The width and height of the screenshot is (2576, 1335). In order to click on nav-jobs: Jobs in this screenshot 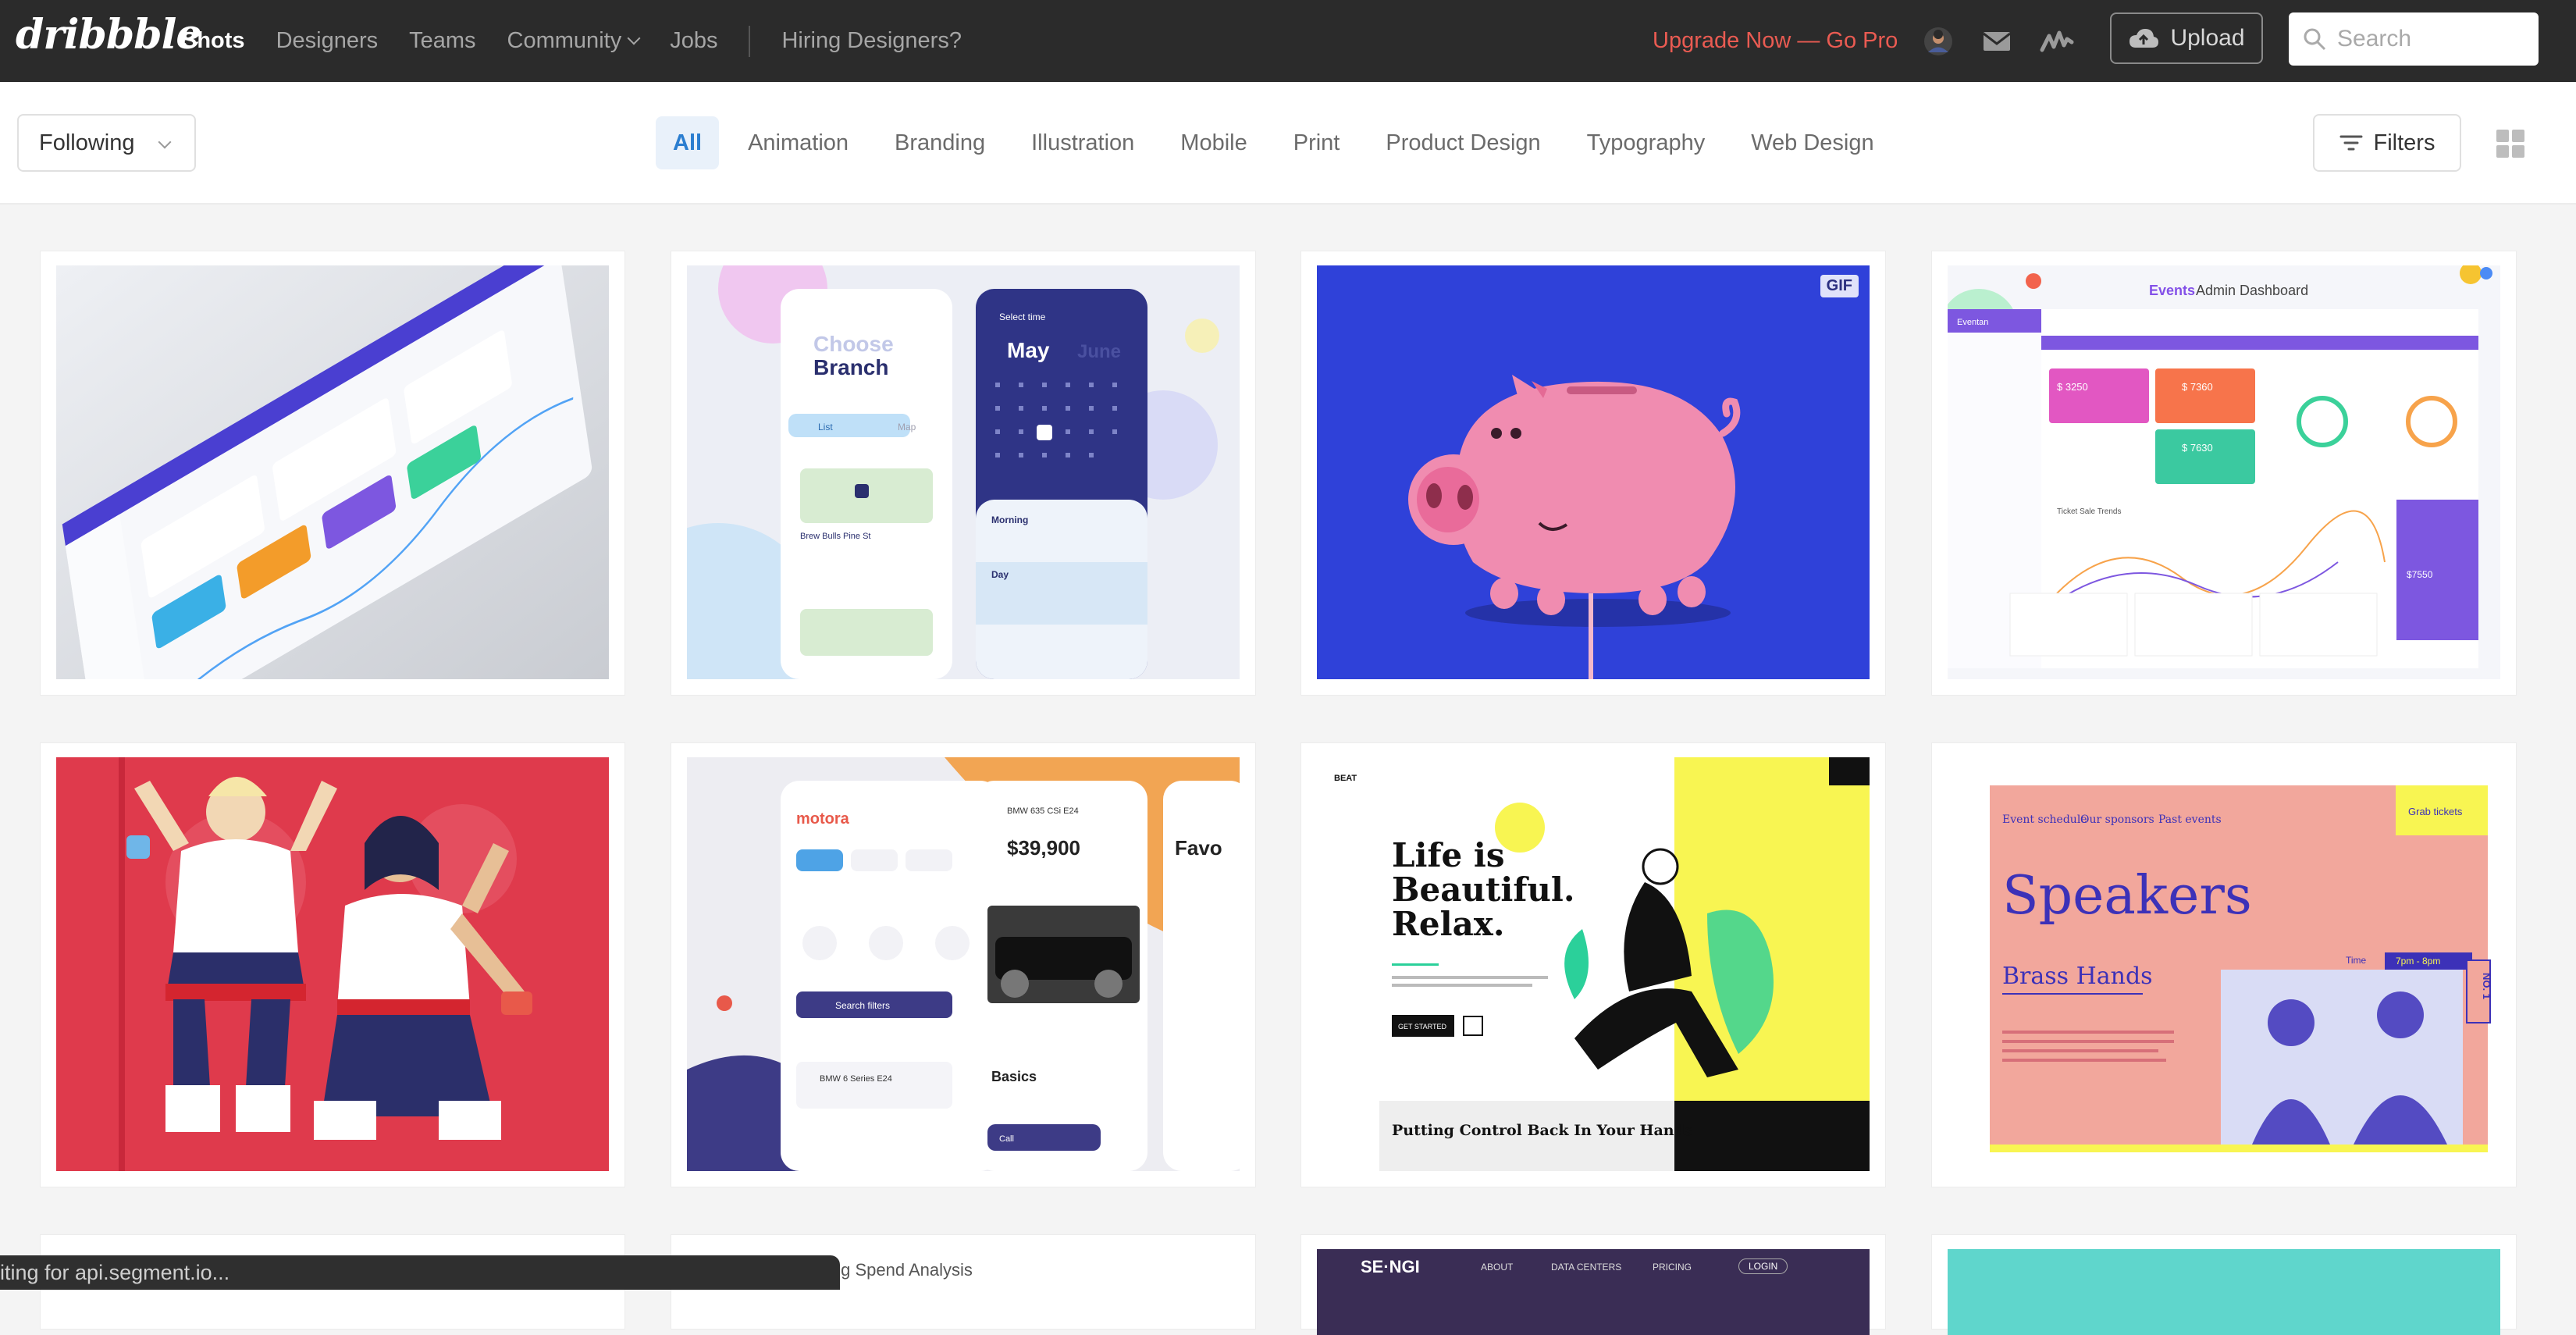, I will do `click(693, 41)`.